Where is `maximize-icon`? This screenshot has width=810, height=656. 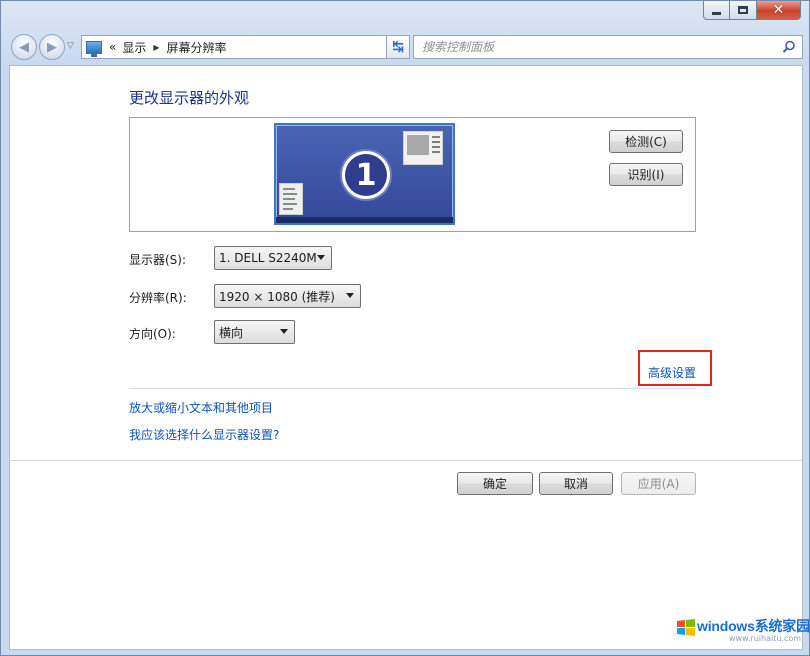 maximize-icon is located at coordinates (743, 10).